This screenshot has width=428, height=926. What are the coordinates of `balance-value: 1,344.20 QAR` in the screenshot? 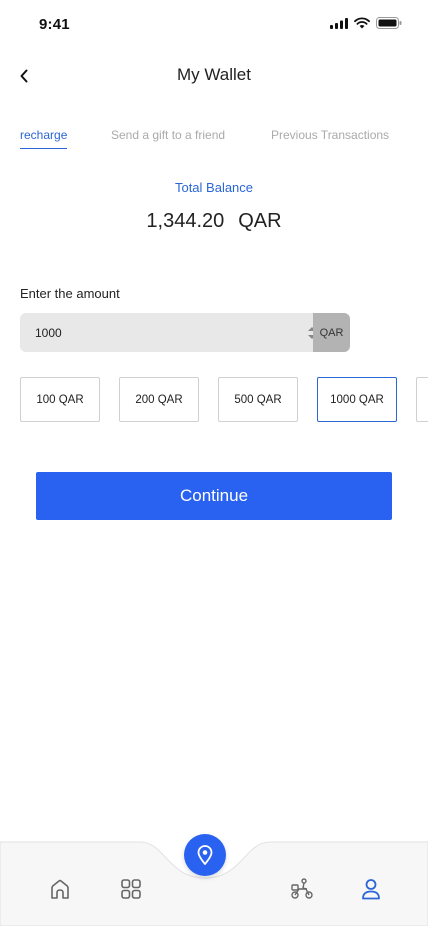 It's located at (214, 221).